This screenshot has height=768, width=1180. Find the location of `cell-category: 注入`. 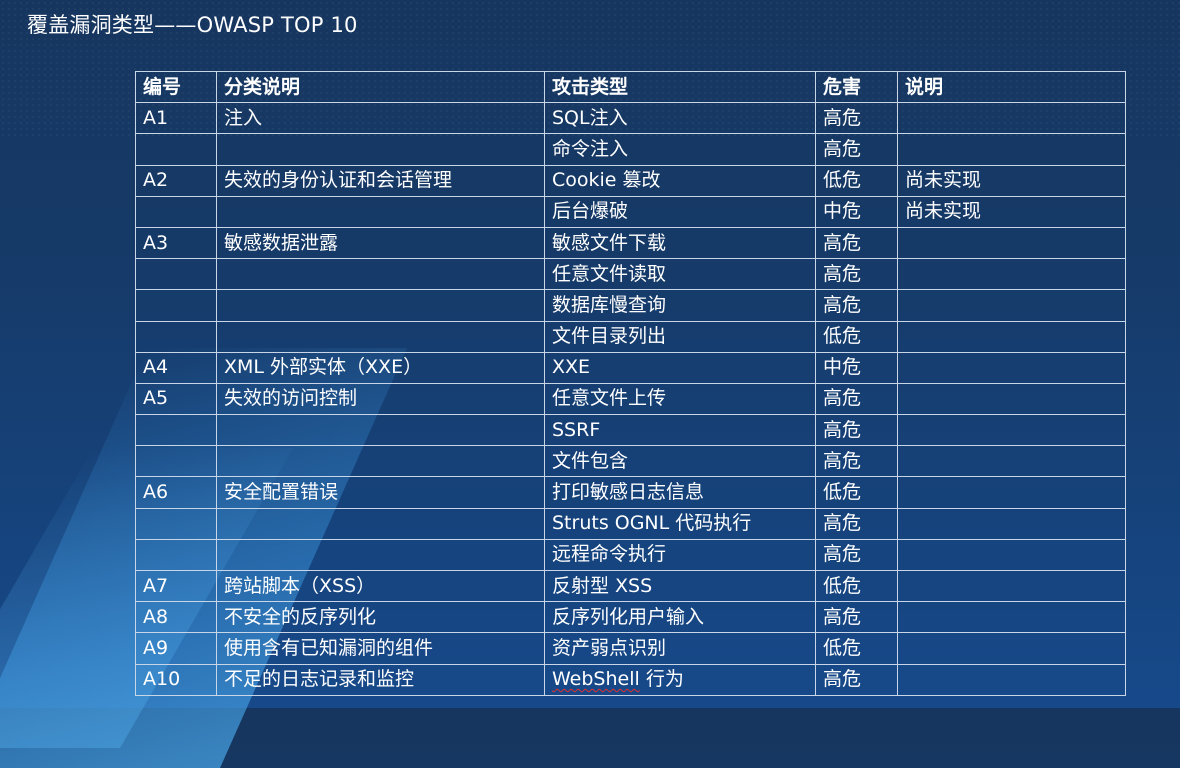

cell-category: 注入 is located at coordinates (380, 118).